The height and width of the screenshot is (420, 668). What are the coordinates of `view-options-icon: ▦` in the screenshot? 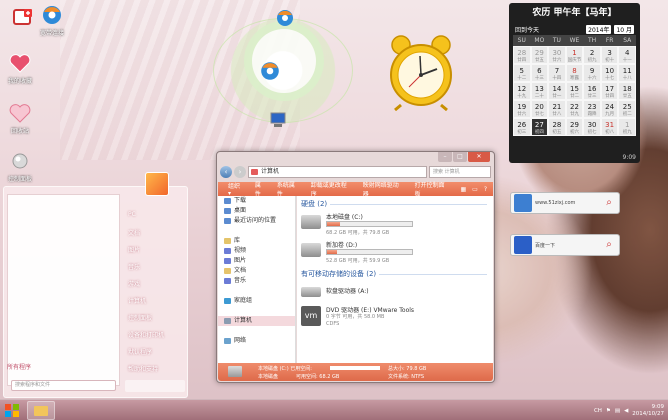 It's located at (463, 189).